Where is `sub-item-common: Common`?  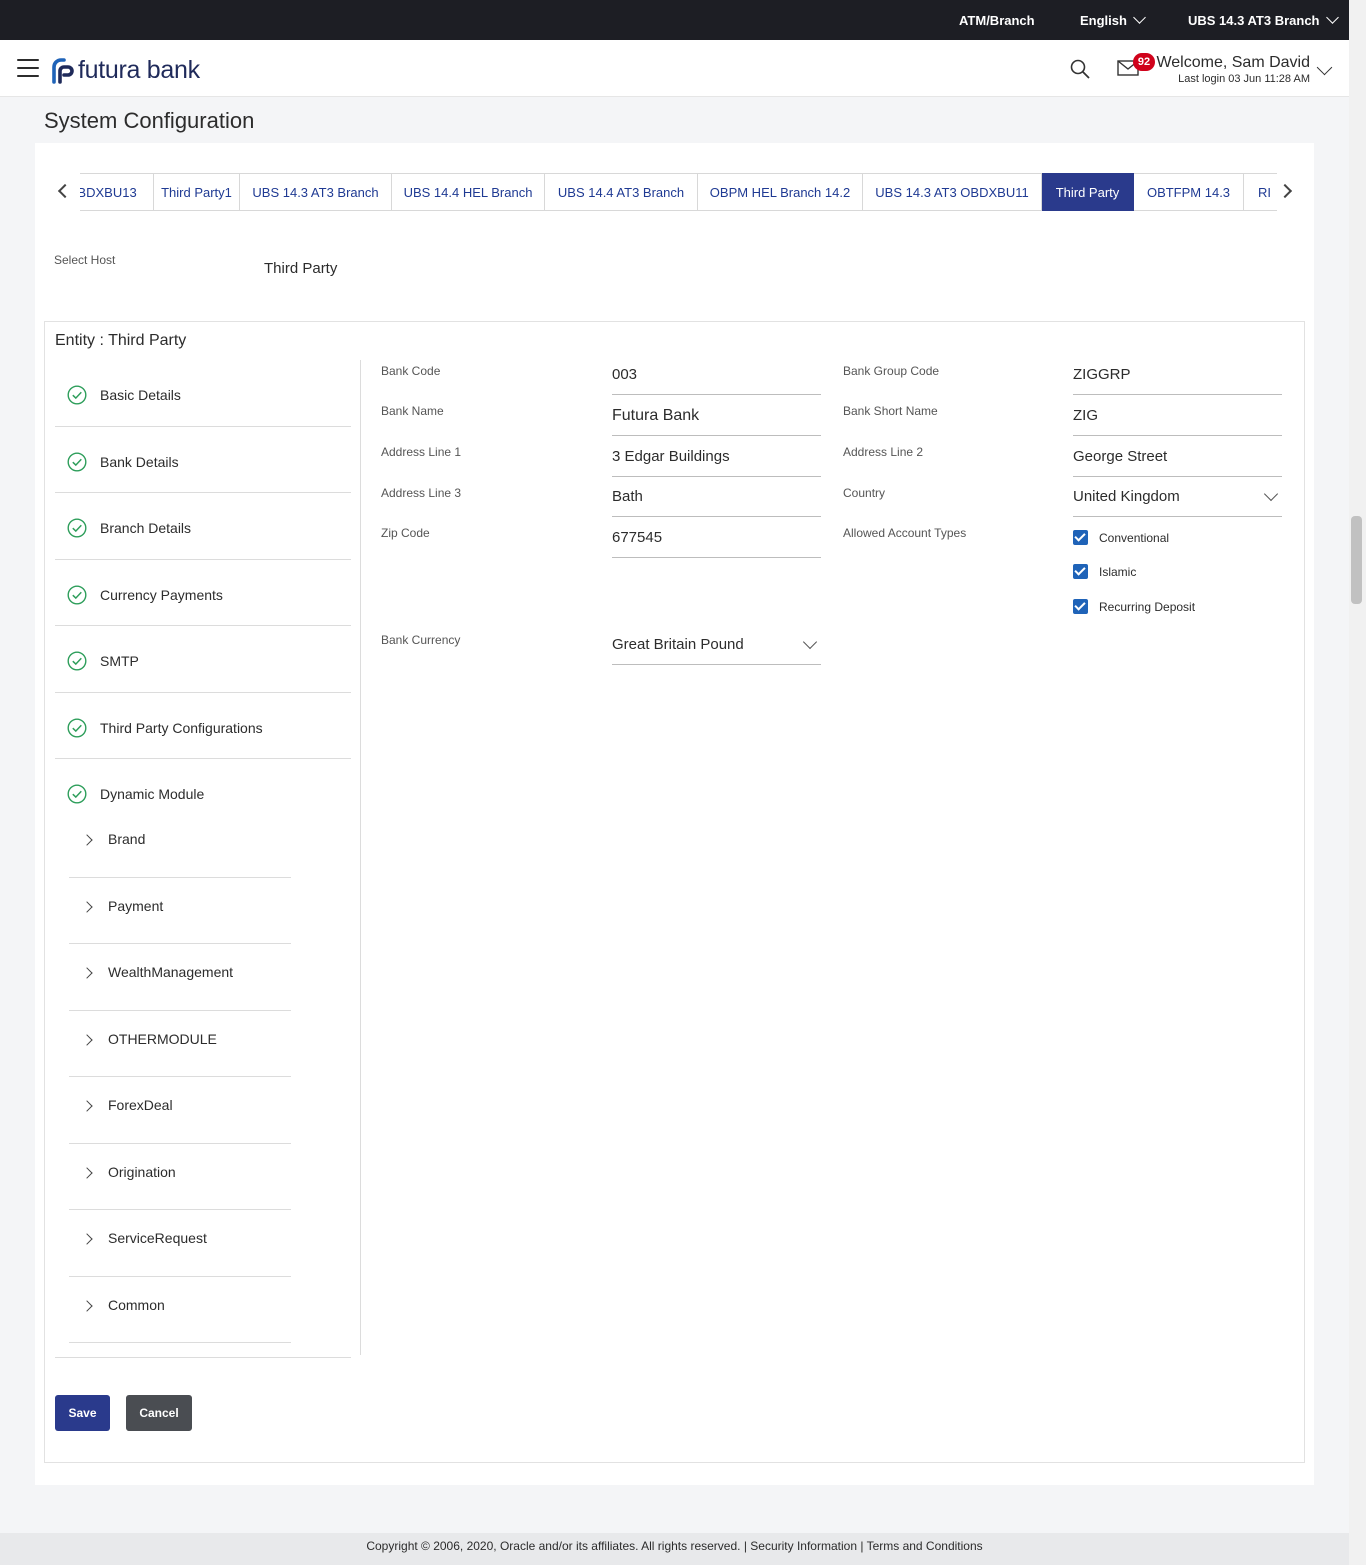 sub-item-common: Common is located at coordinates (180, 1310).